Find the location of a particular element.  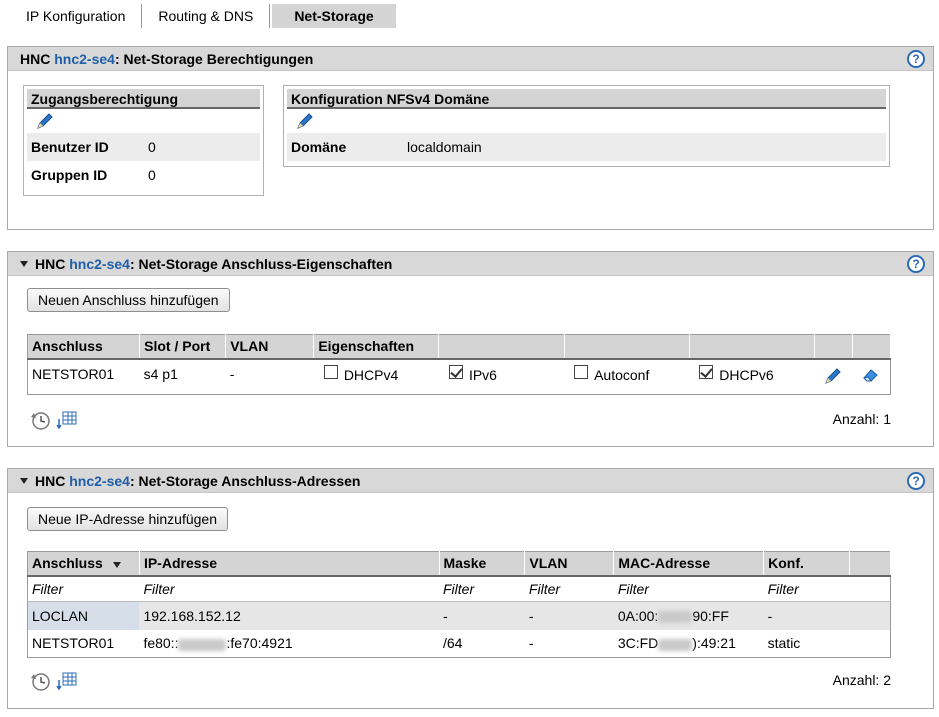

col-slot-port: Slot / Port is located at coordinates (183, 347).